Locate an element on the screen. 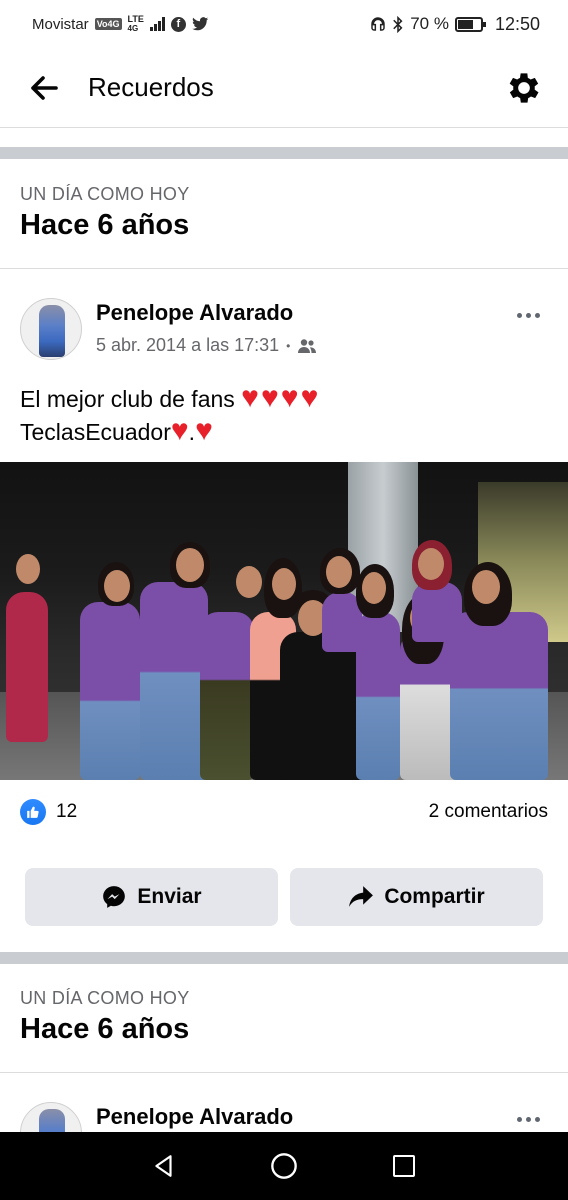  back-arrow-icon is located at coordinates (44, 87).